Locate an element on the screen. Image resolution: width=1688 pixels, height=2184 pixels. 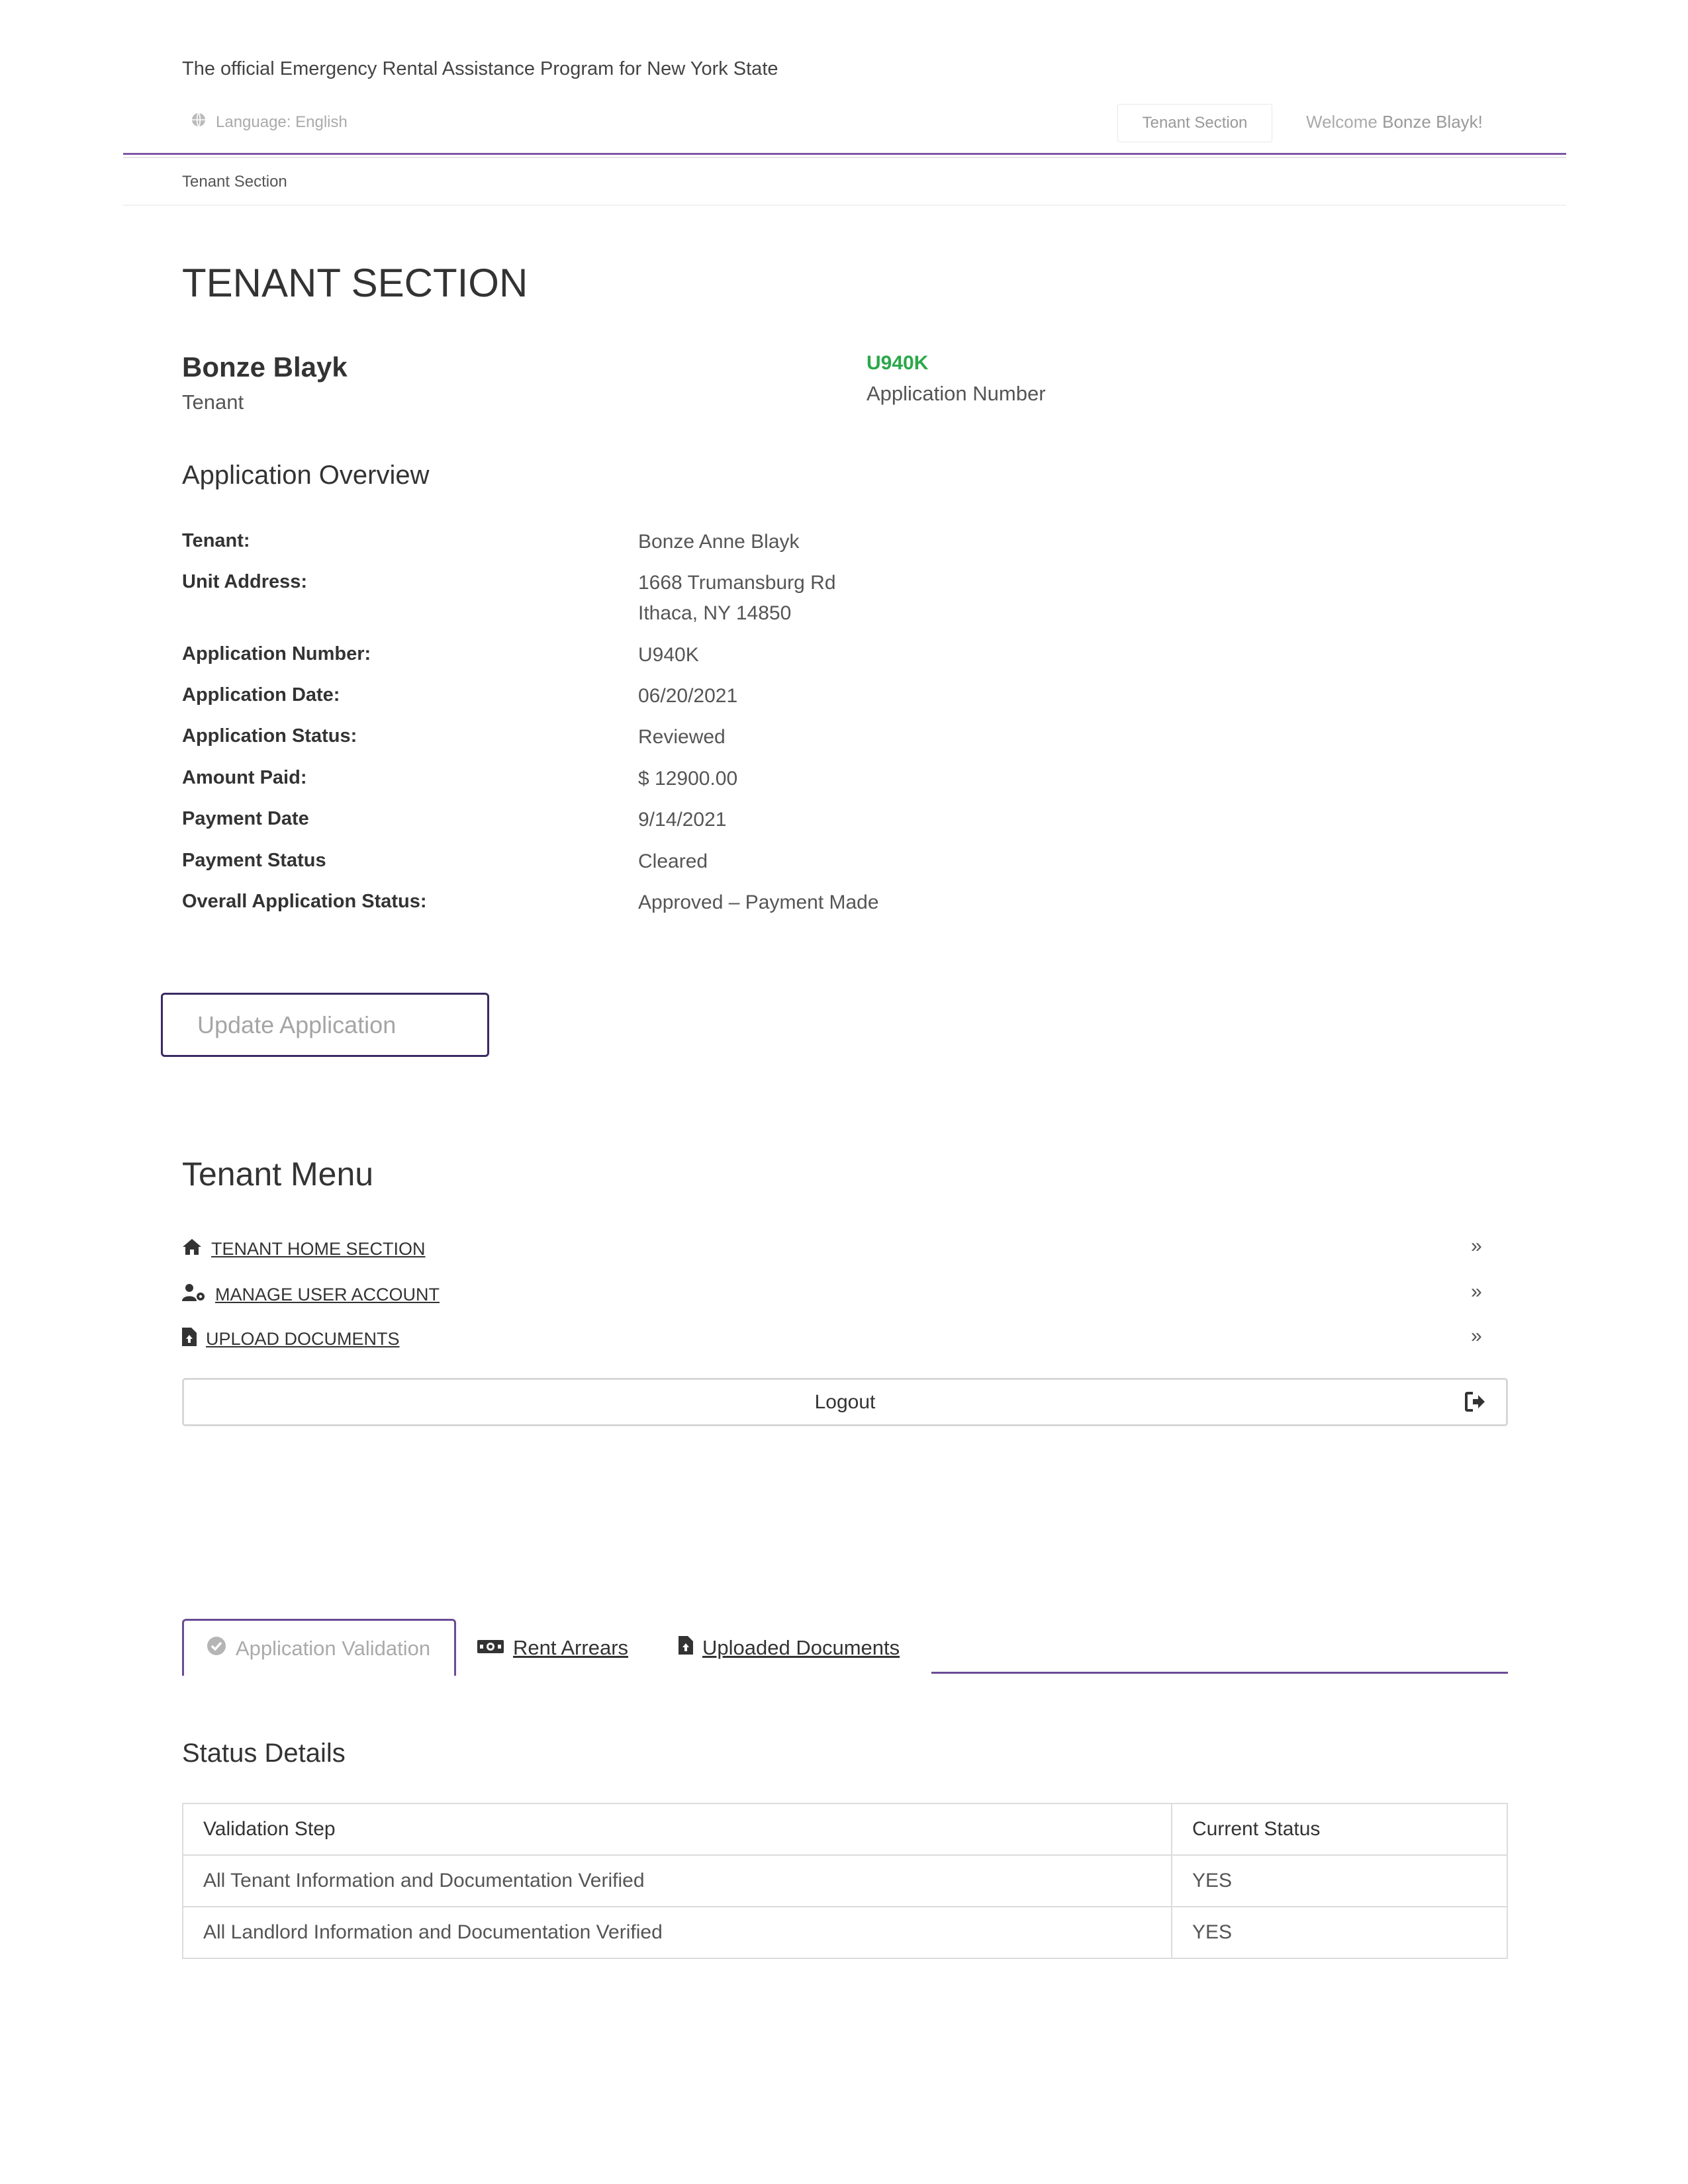
menu-item-upload-documents: UPLOAD DOCUMENTS is located at coordinates (291, 1339).